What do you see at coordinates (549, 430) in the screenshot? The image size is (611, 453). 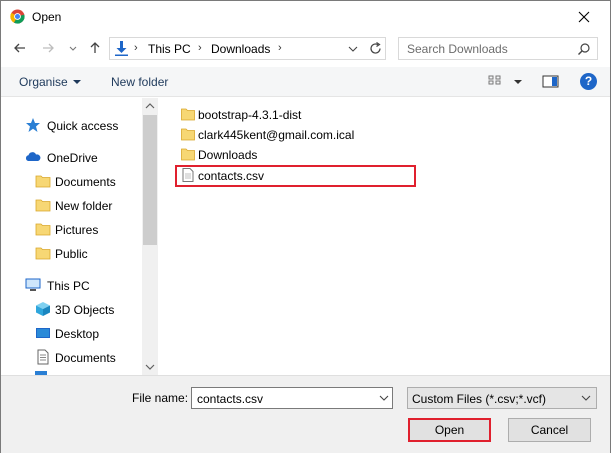 I see `cancel-button: Cancel` at bounding box center [549, 430].